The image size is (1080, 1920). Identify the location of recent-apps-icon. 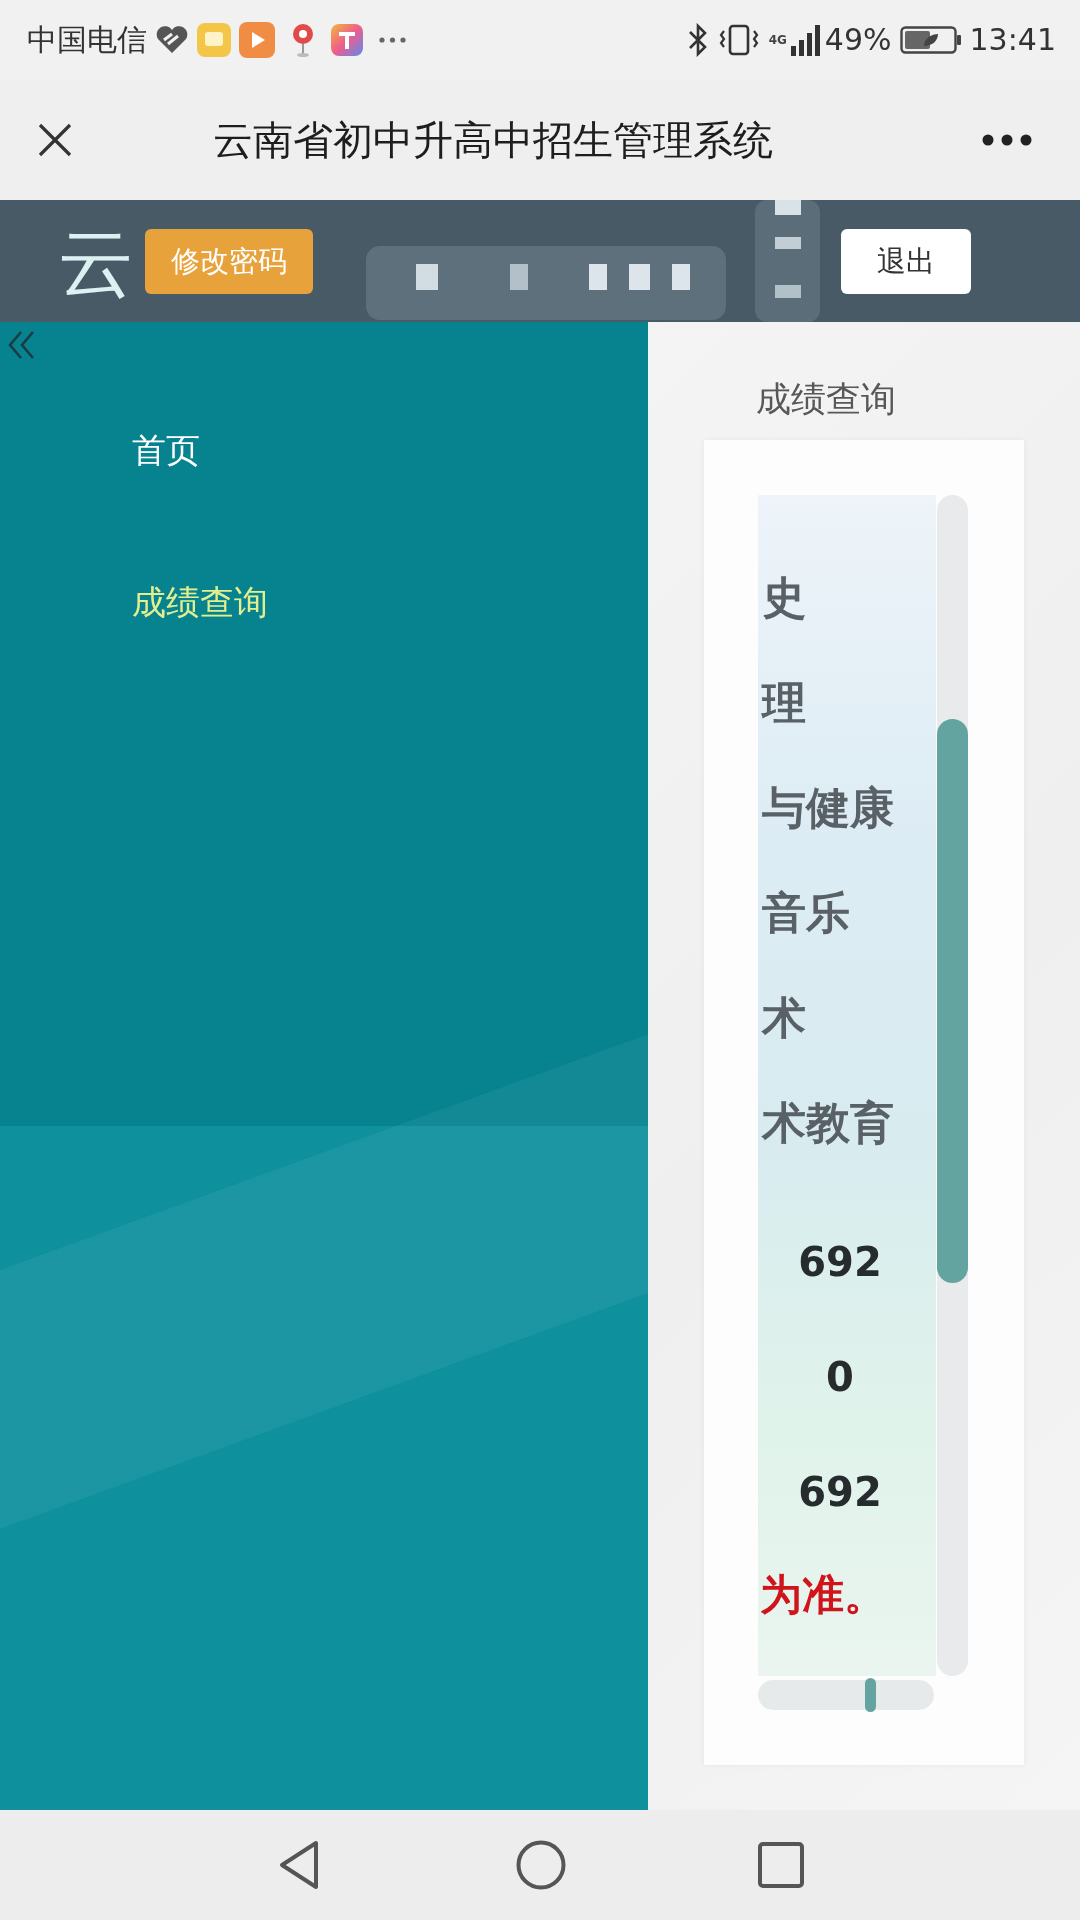
(781, 1865).